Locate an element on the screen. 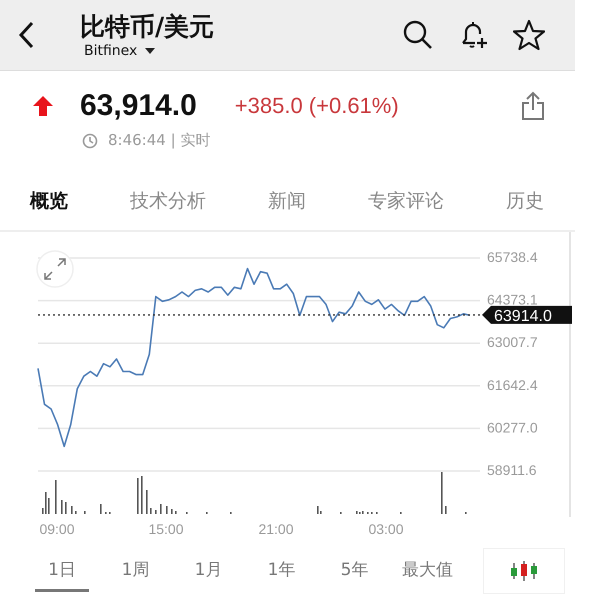 This screenshot has height=611, width=600. y-axis-label: 64373.1 is located at coordinates (512, 300).